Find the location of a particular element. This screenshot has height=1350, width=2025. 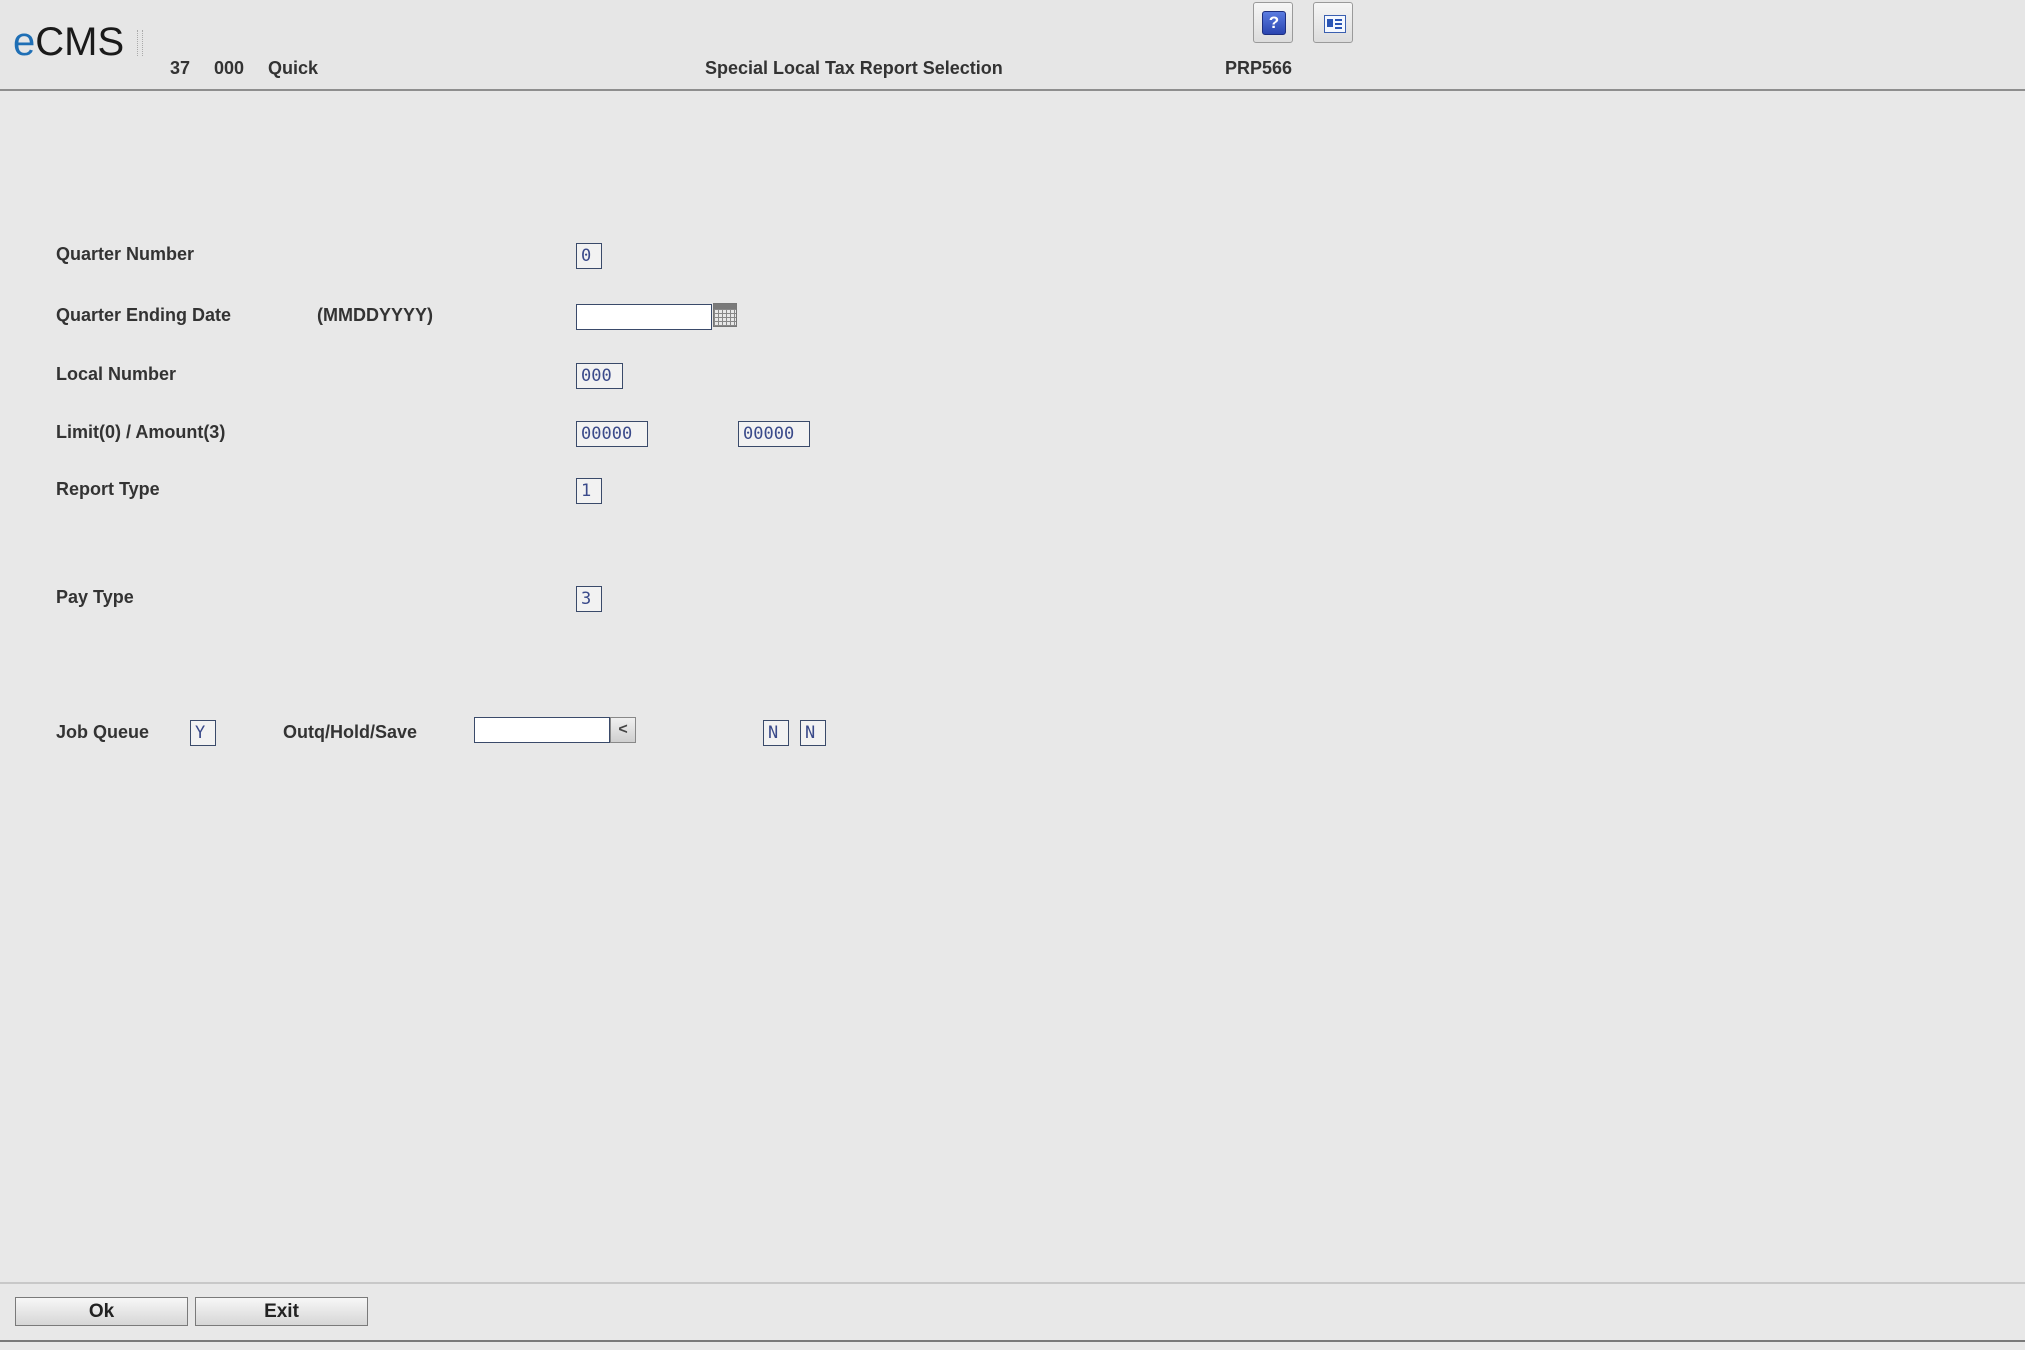

help-icon: ? is located at coordinates (1274, 23).